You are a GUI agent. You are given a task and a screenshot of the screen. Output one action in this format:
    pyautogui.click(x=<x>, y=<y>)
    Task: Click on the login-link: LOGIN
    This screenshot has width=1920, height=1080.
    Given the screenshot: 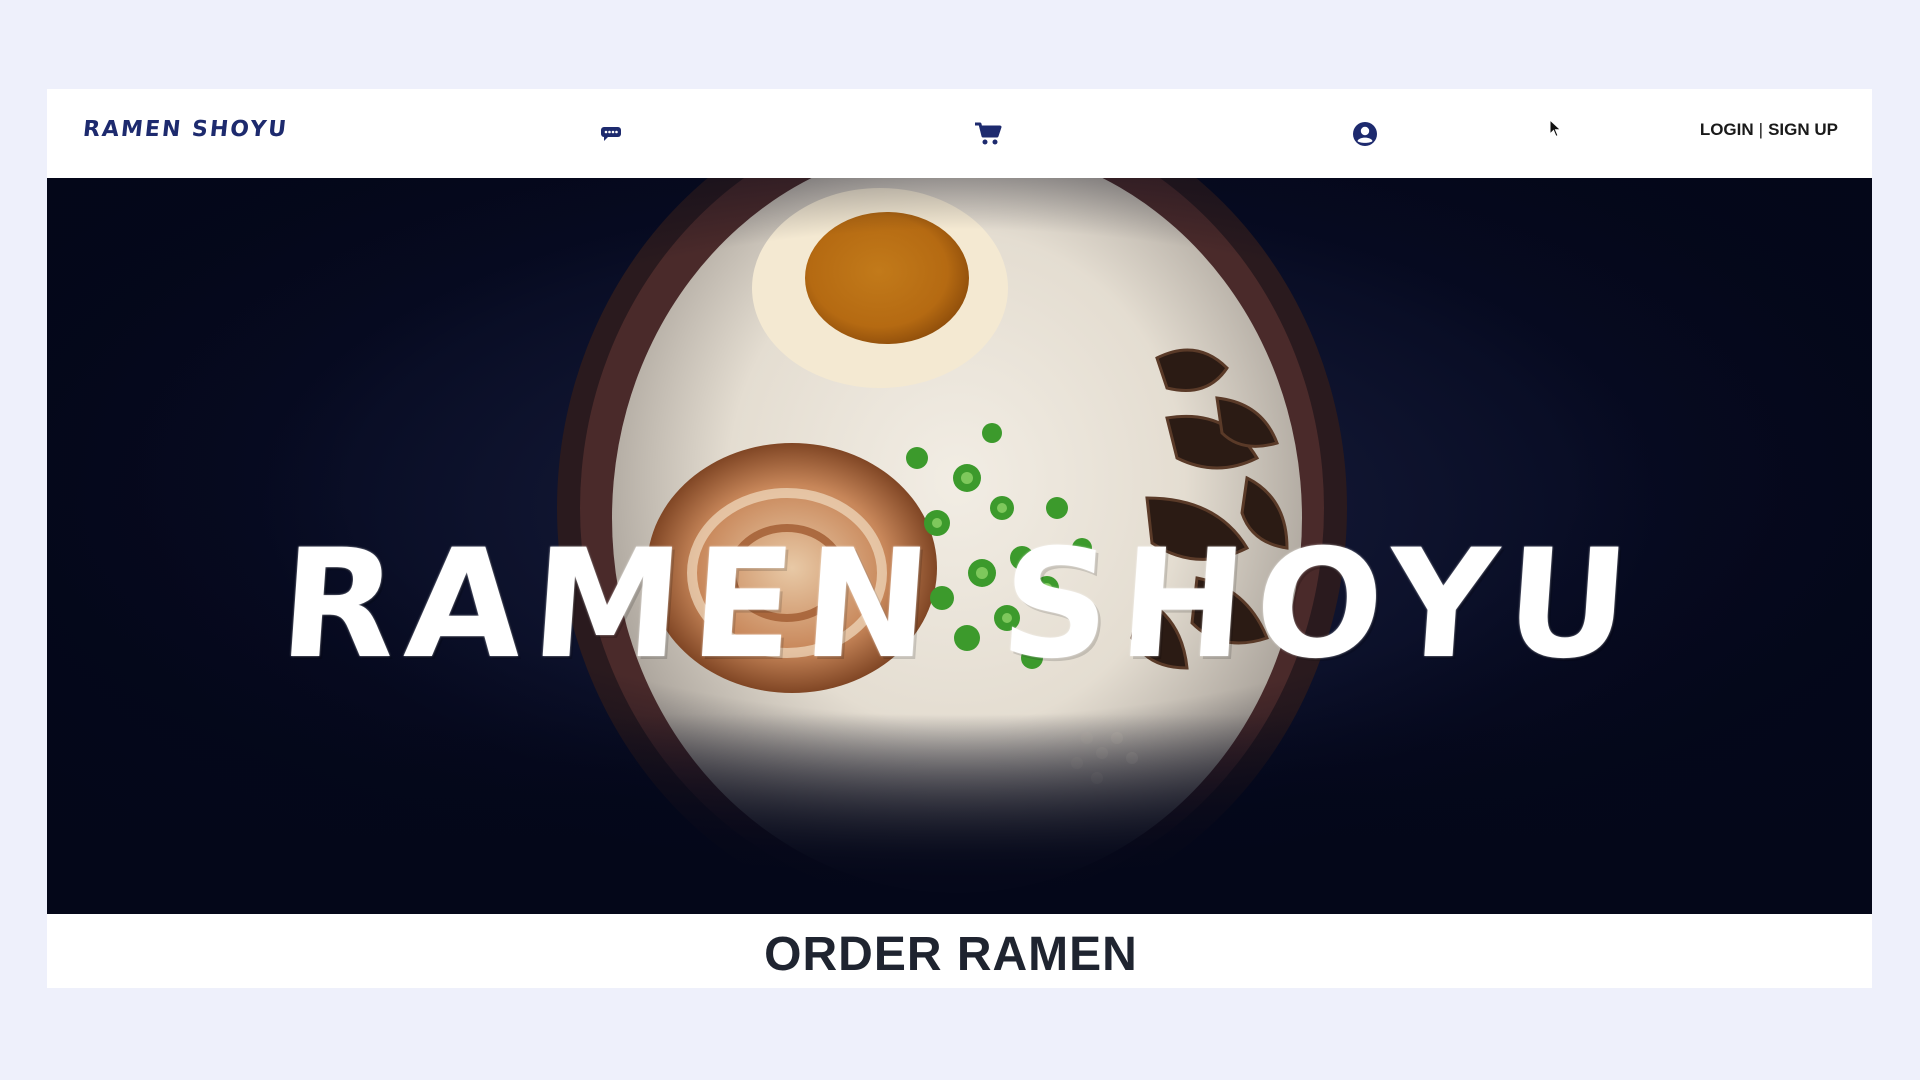 What is the action you would take?
    pyautogui.click(x=1727, y=130)
    